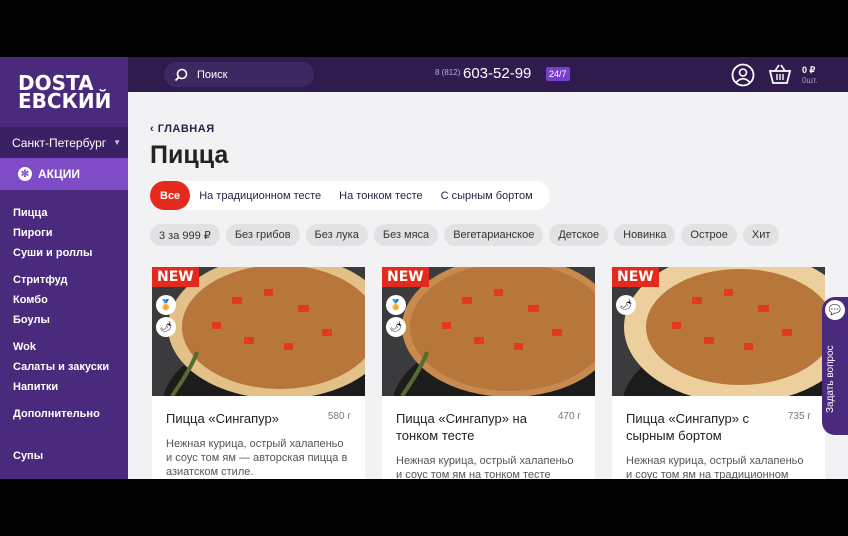 The image size is (848, 536). Describe the element at coordinates (260, 195) in the screenshot. I see `tab-traditional: На традиционном тесте` at that location.